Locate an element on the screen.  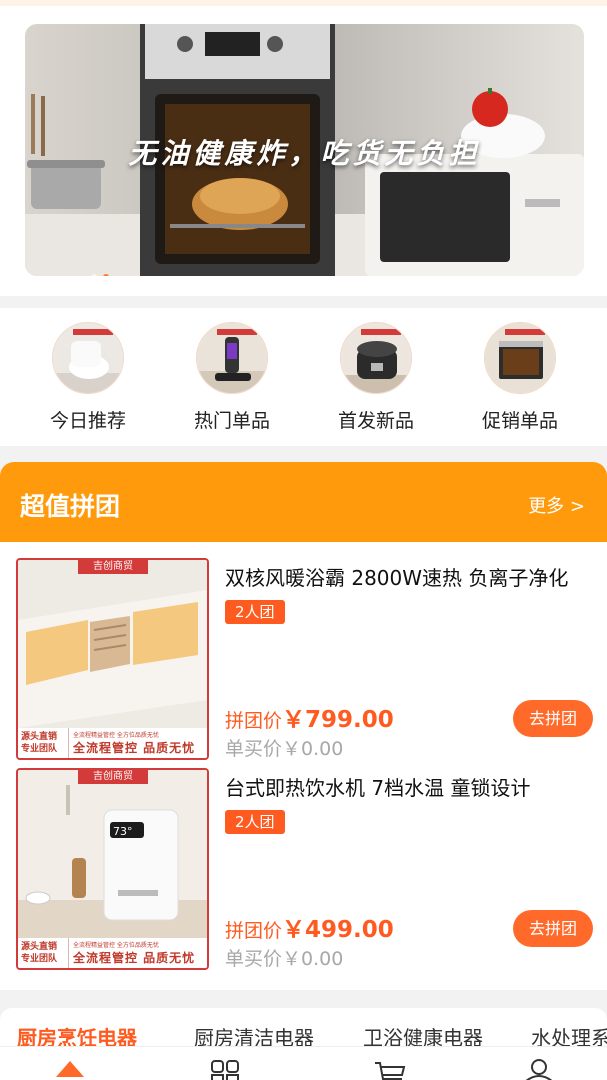
banner-headline: 无油健康炸，吃货无负担 is located at coordinates (304, 153).